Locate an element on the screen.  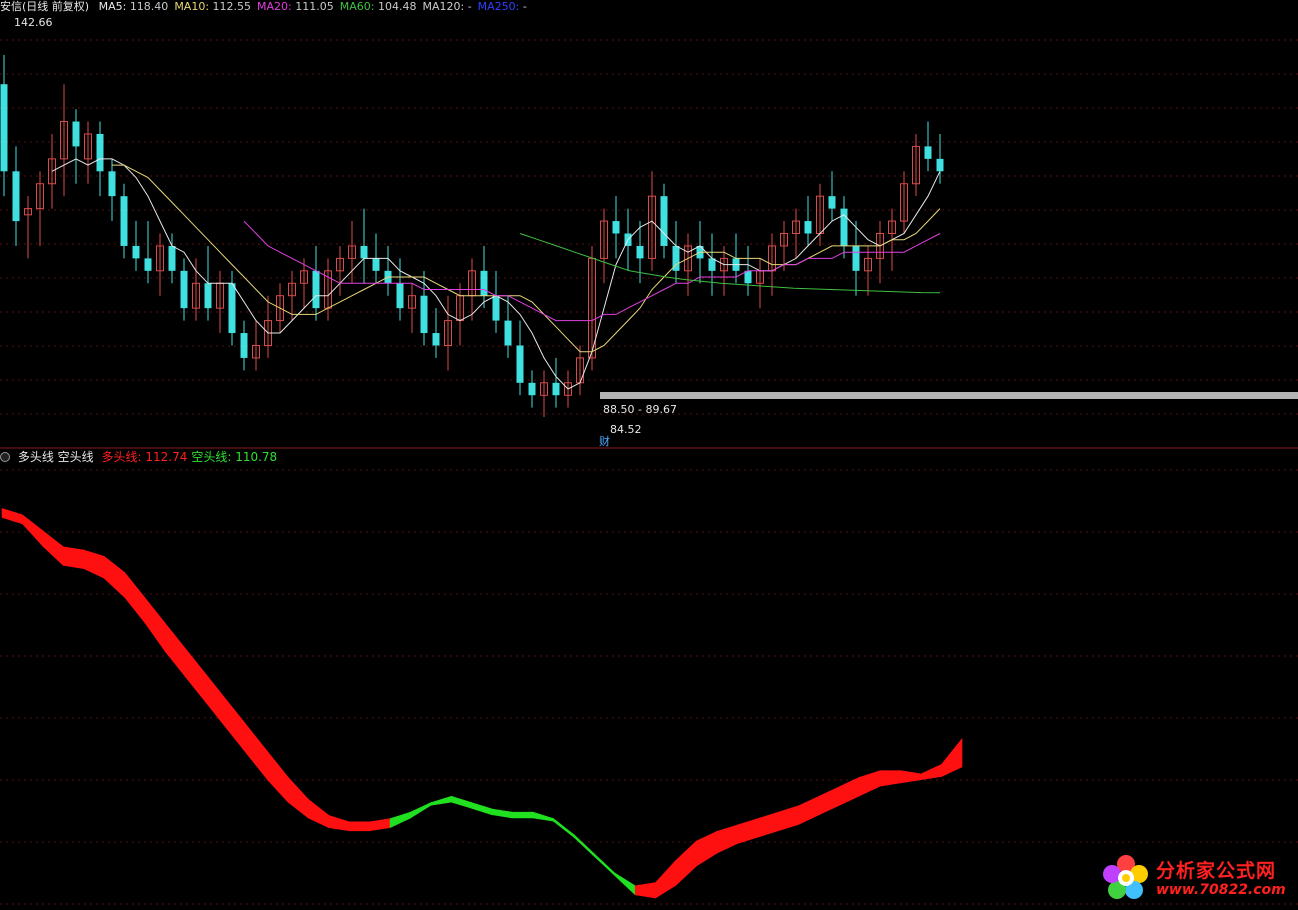
ma-legend-item-5: MA250: - is located at coordinates (502, 6).